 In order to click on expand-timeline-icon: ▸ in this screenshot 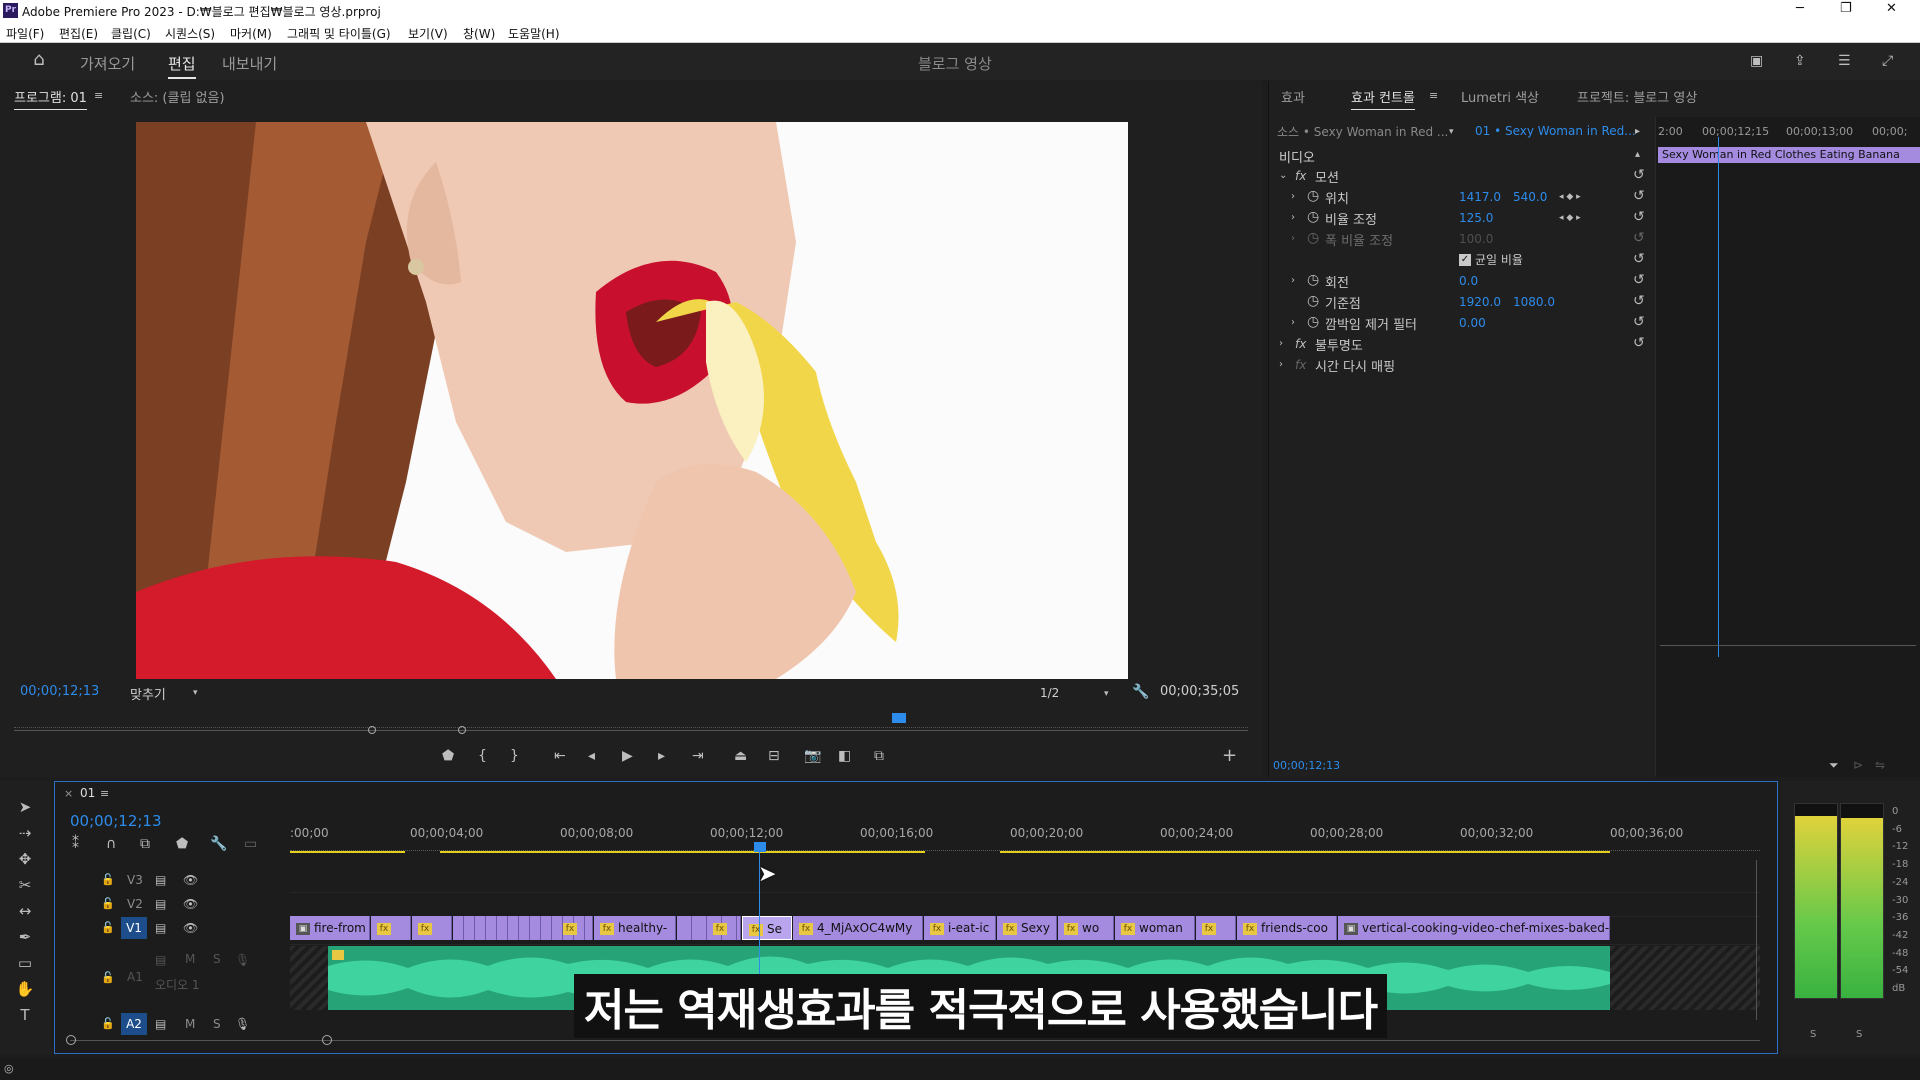, I will do `click(1637, 132)`.